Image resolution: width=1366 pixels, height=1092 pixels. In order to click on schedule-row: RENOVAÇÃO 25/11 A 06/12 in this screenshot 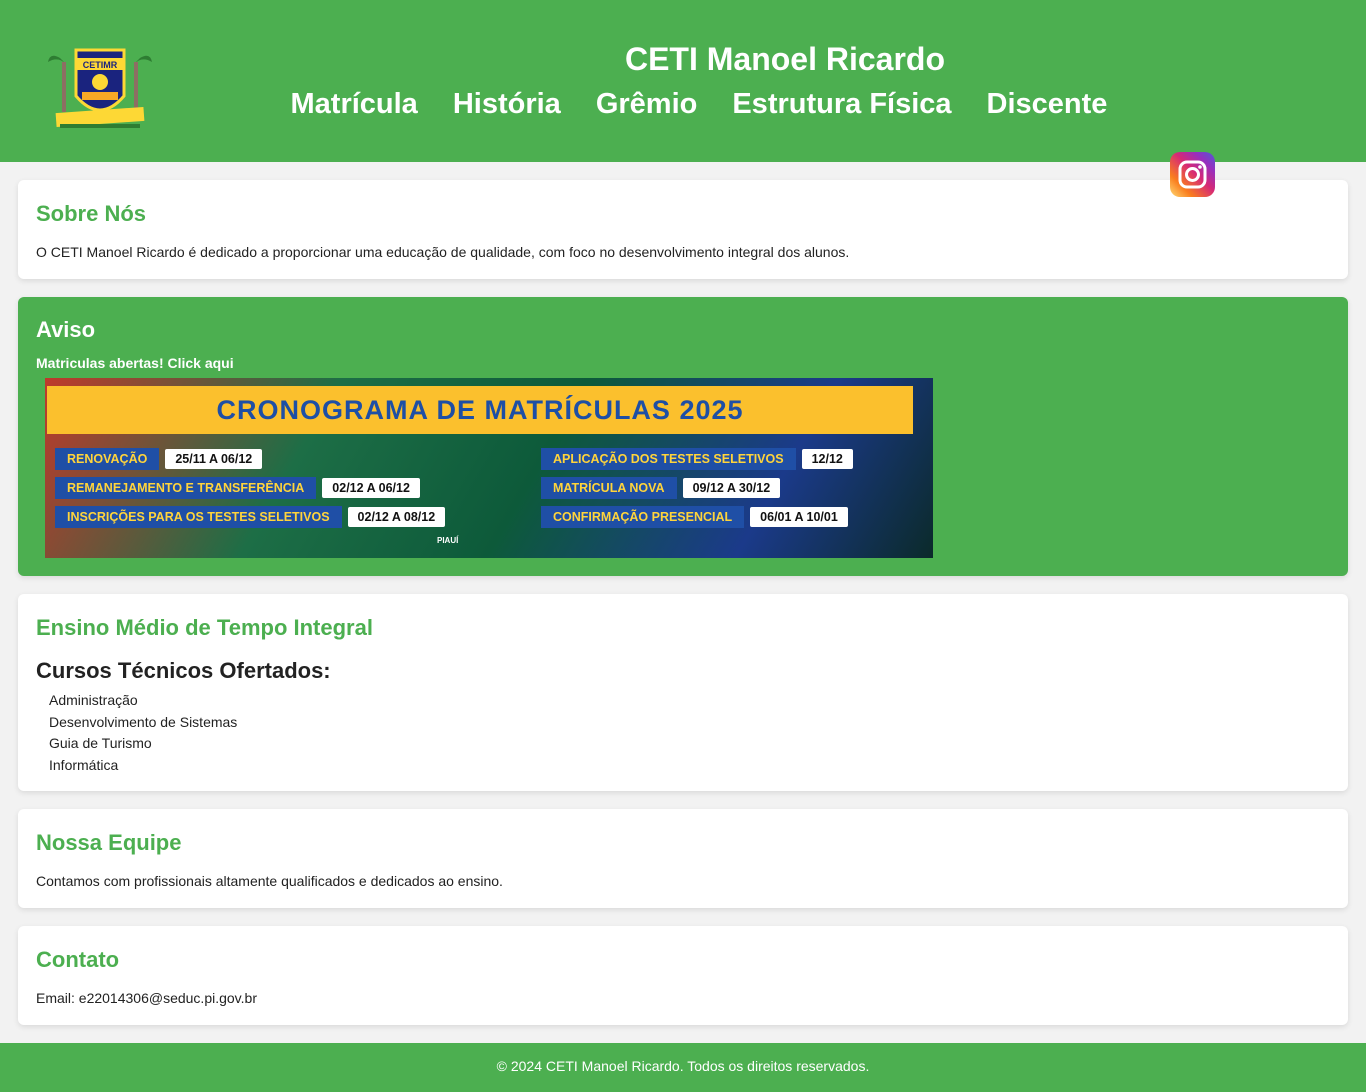, I will do `click(159, 459)`.